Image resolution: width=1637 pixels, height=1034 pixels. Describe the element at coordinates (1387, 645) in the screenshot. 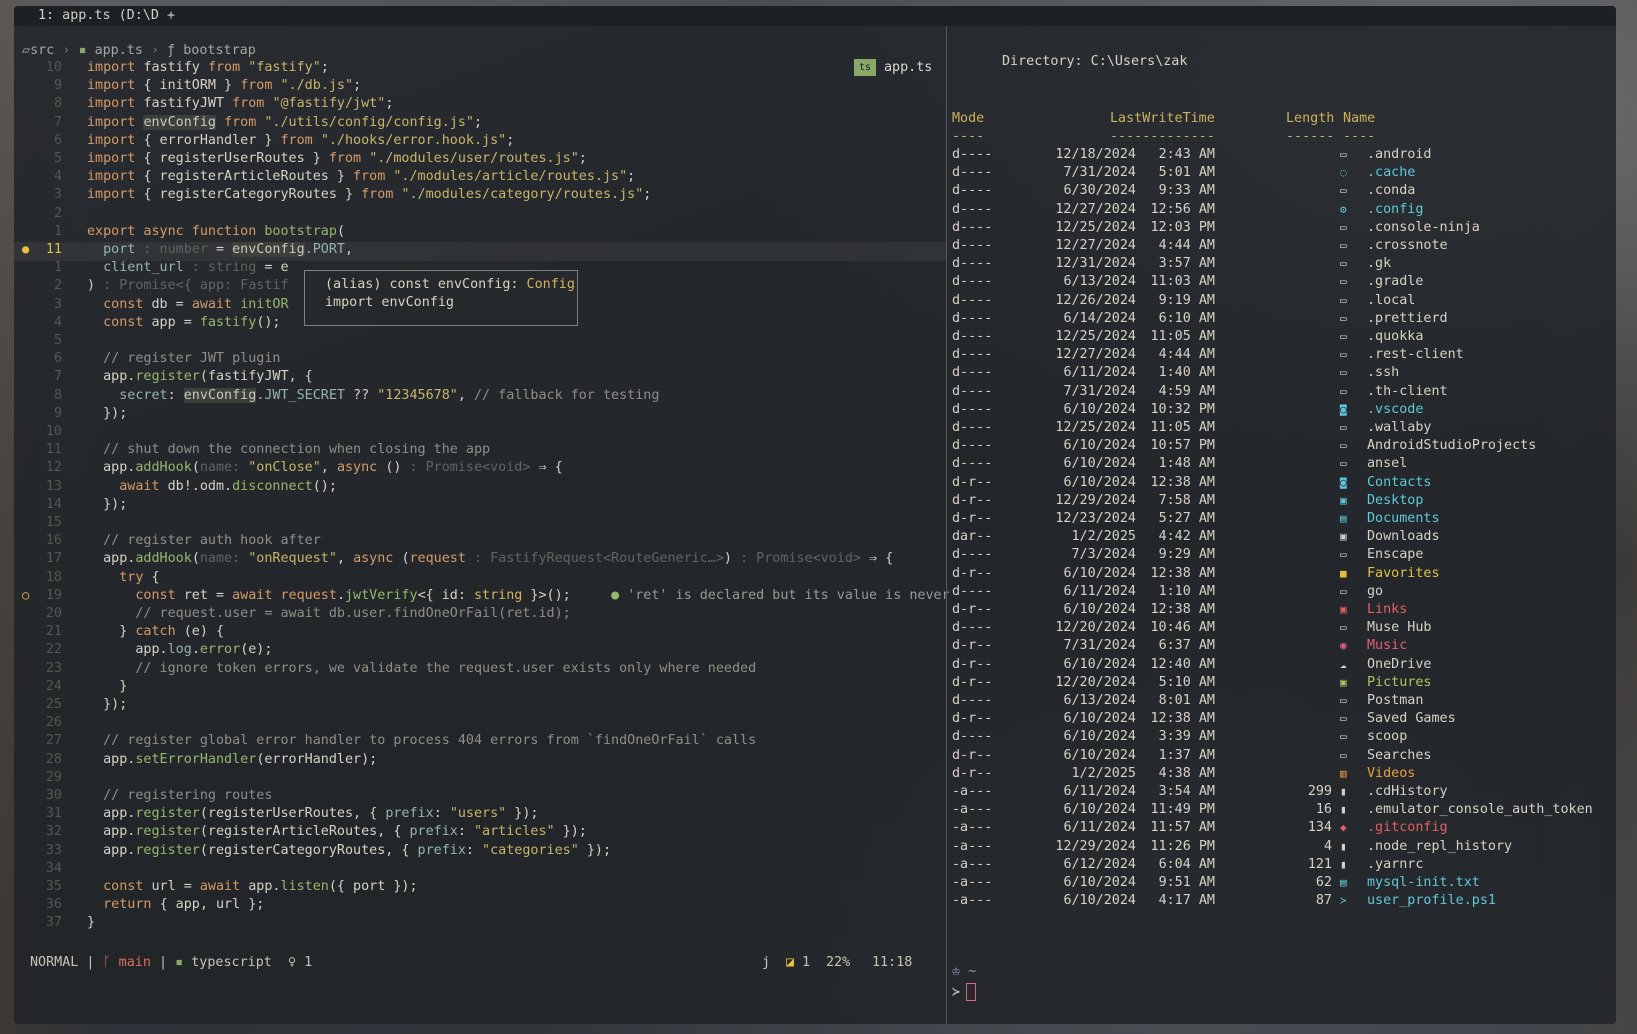

I see `entry-name: Music` at that location.